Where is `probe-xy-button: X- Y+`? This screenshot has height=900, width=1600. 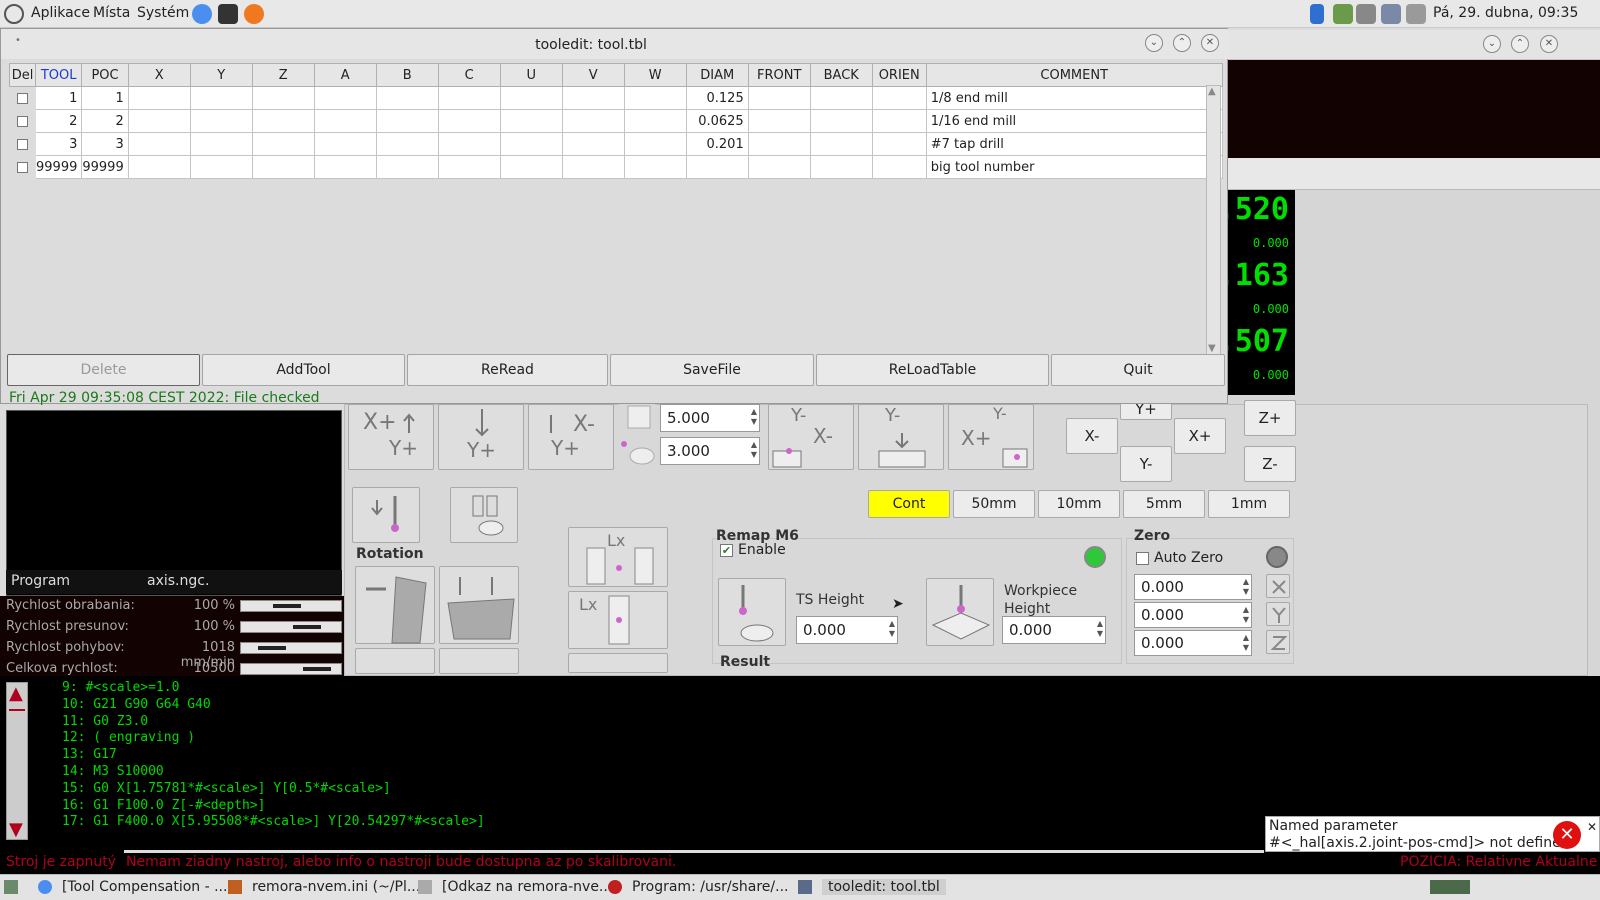 probe-xy-button: X- Y+ is located at coordinates (571, 437).